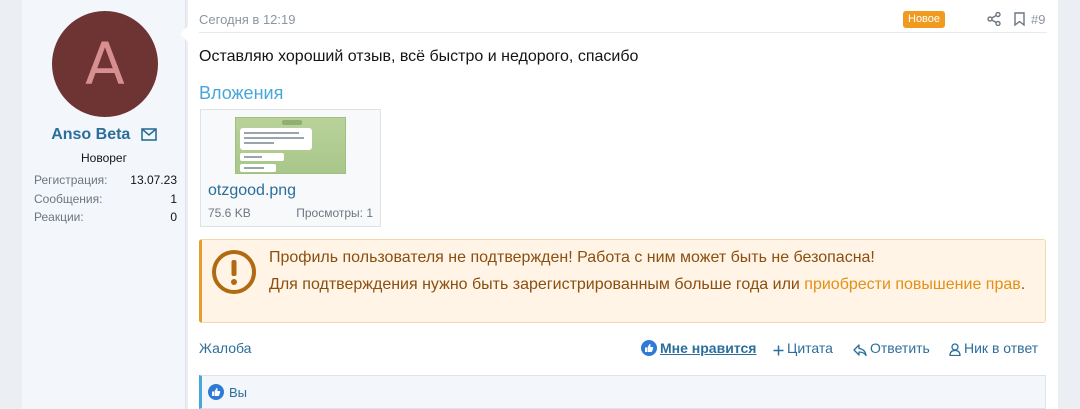 The width and height of the screenshot is (1080, 409). Describe the element at coordinates (1038, 19) in the screenshot. I see `post-number: #9` at that location.